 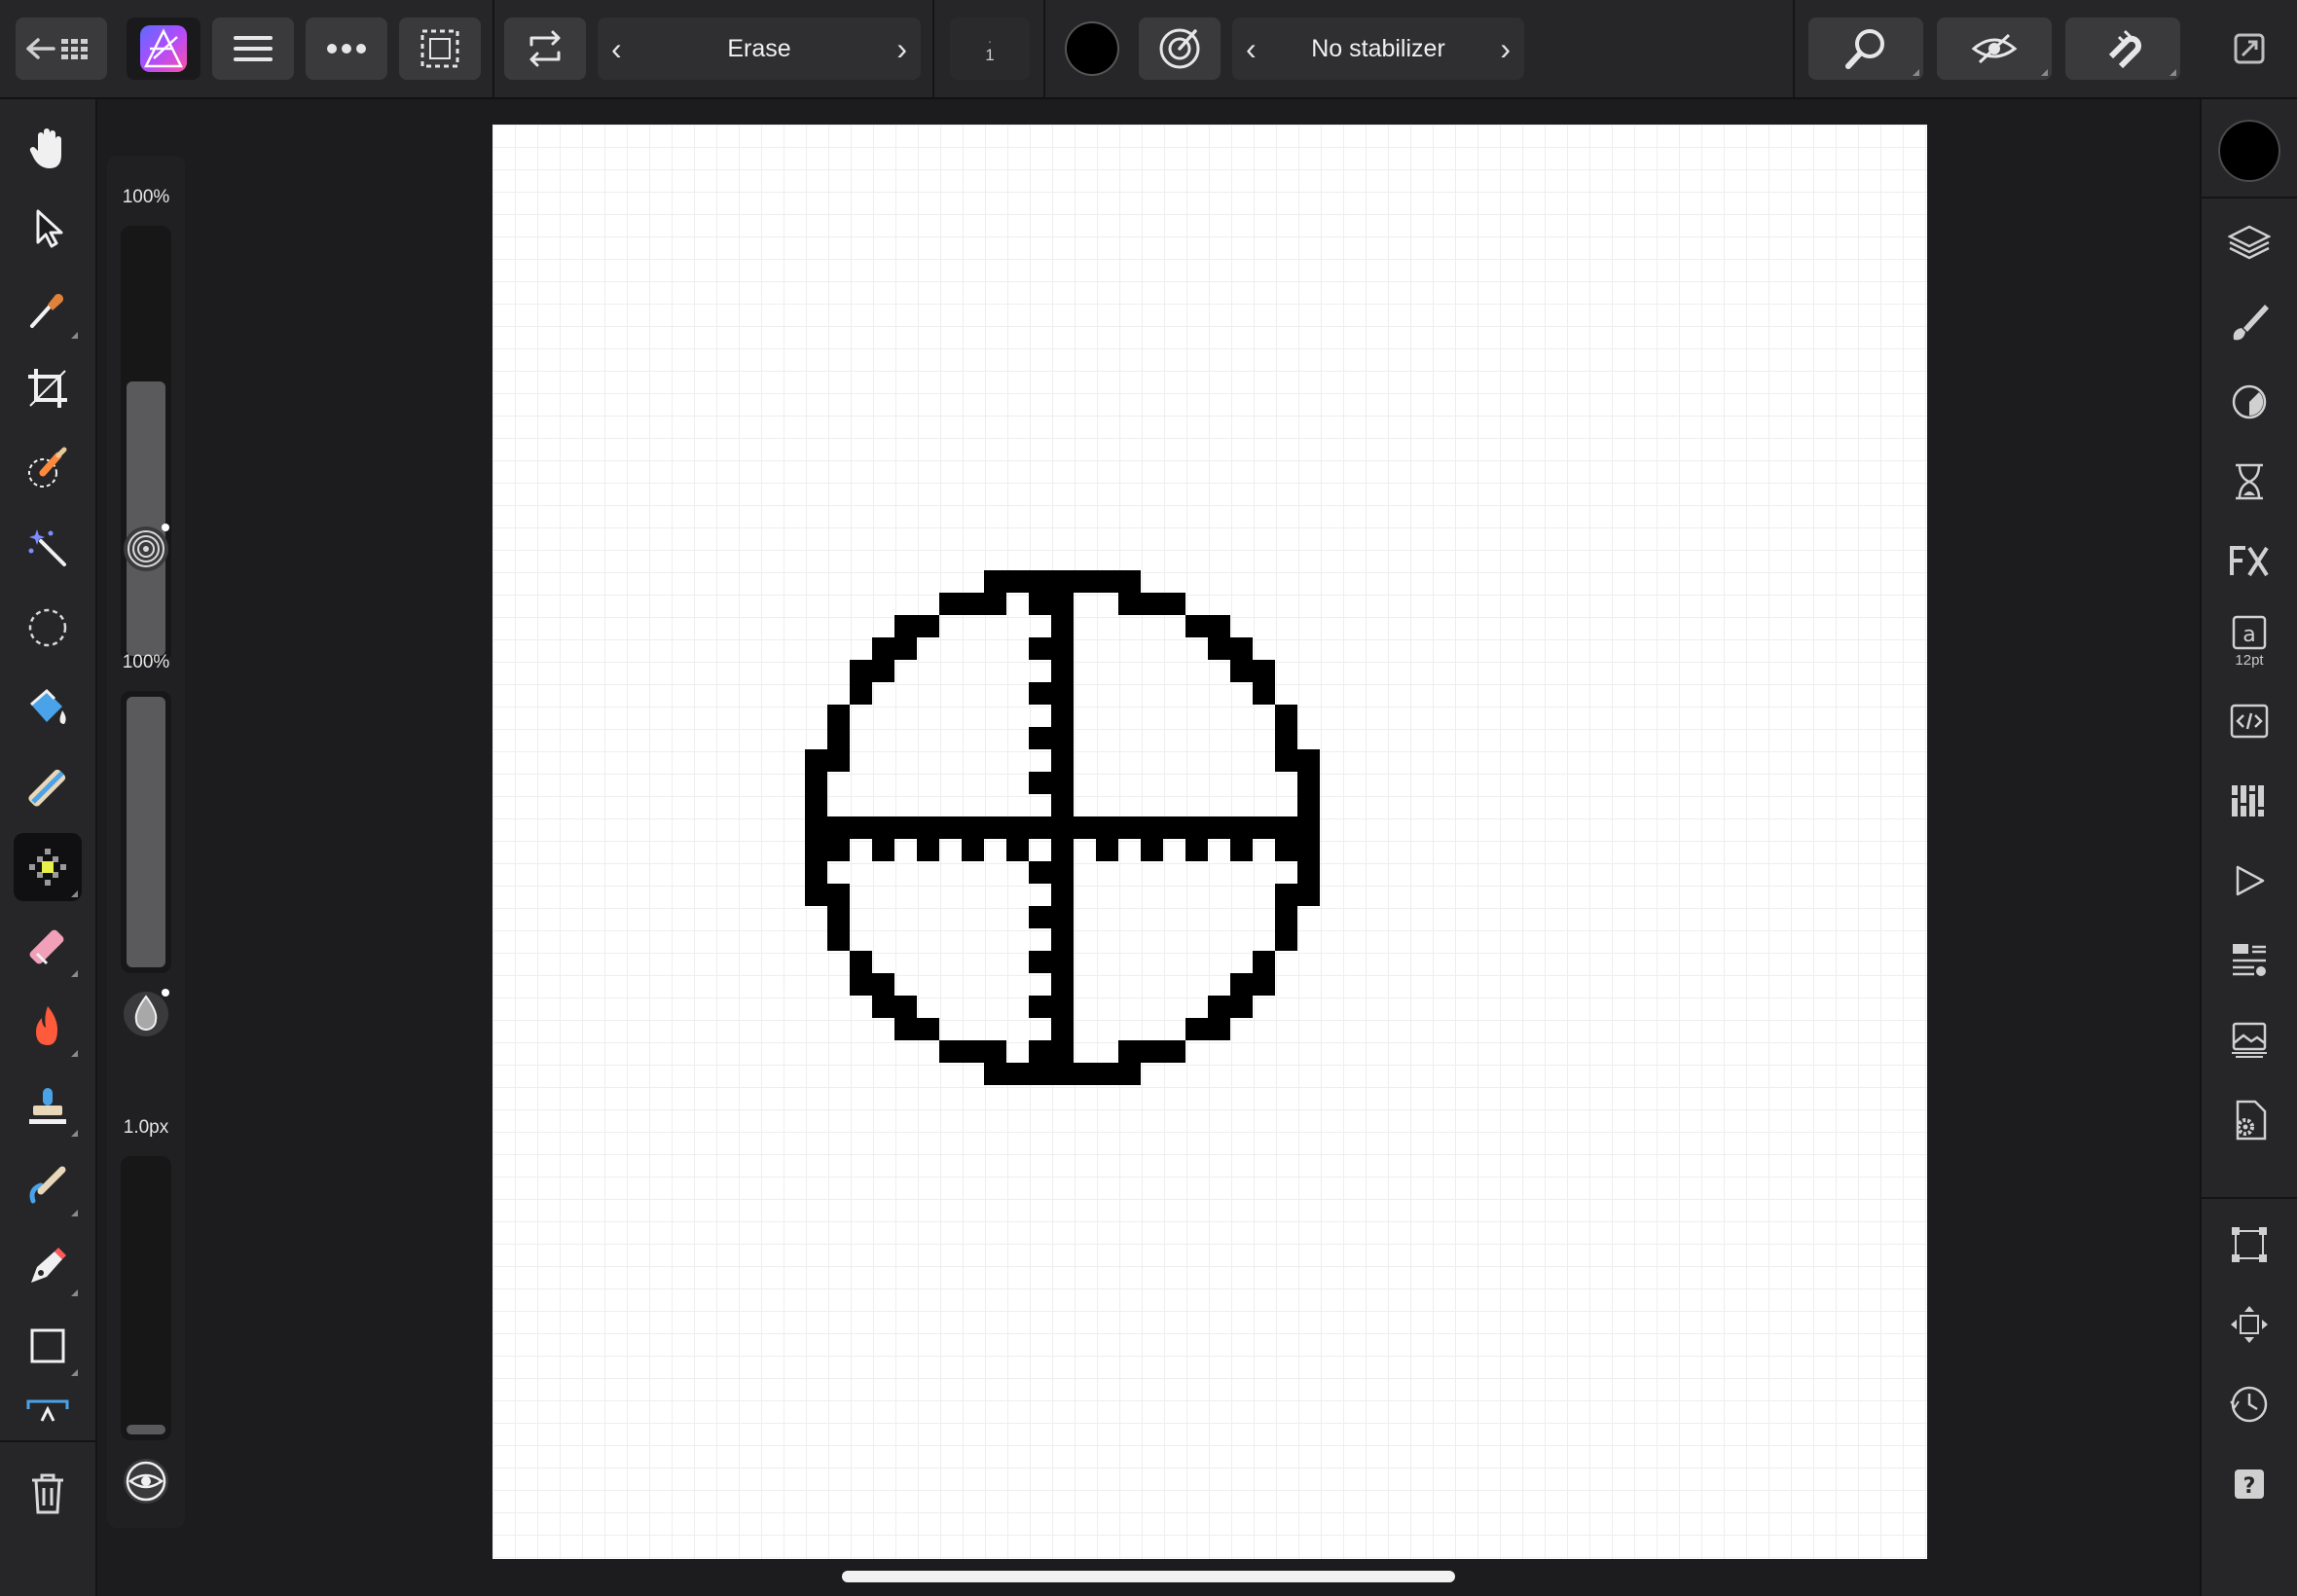 I want to click on help-button: ?, so click(x=2249, y=1484).